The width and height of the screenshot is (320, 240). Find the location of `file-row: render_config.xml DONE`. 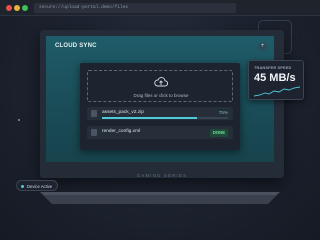

file-row: render_config.xml DONE is located at coordinates (160, 132).